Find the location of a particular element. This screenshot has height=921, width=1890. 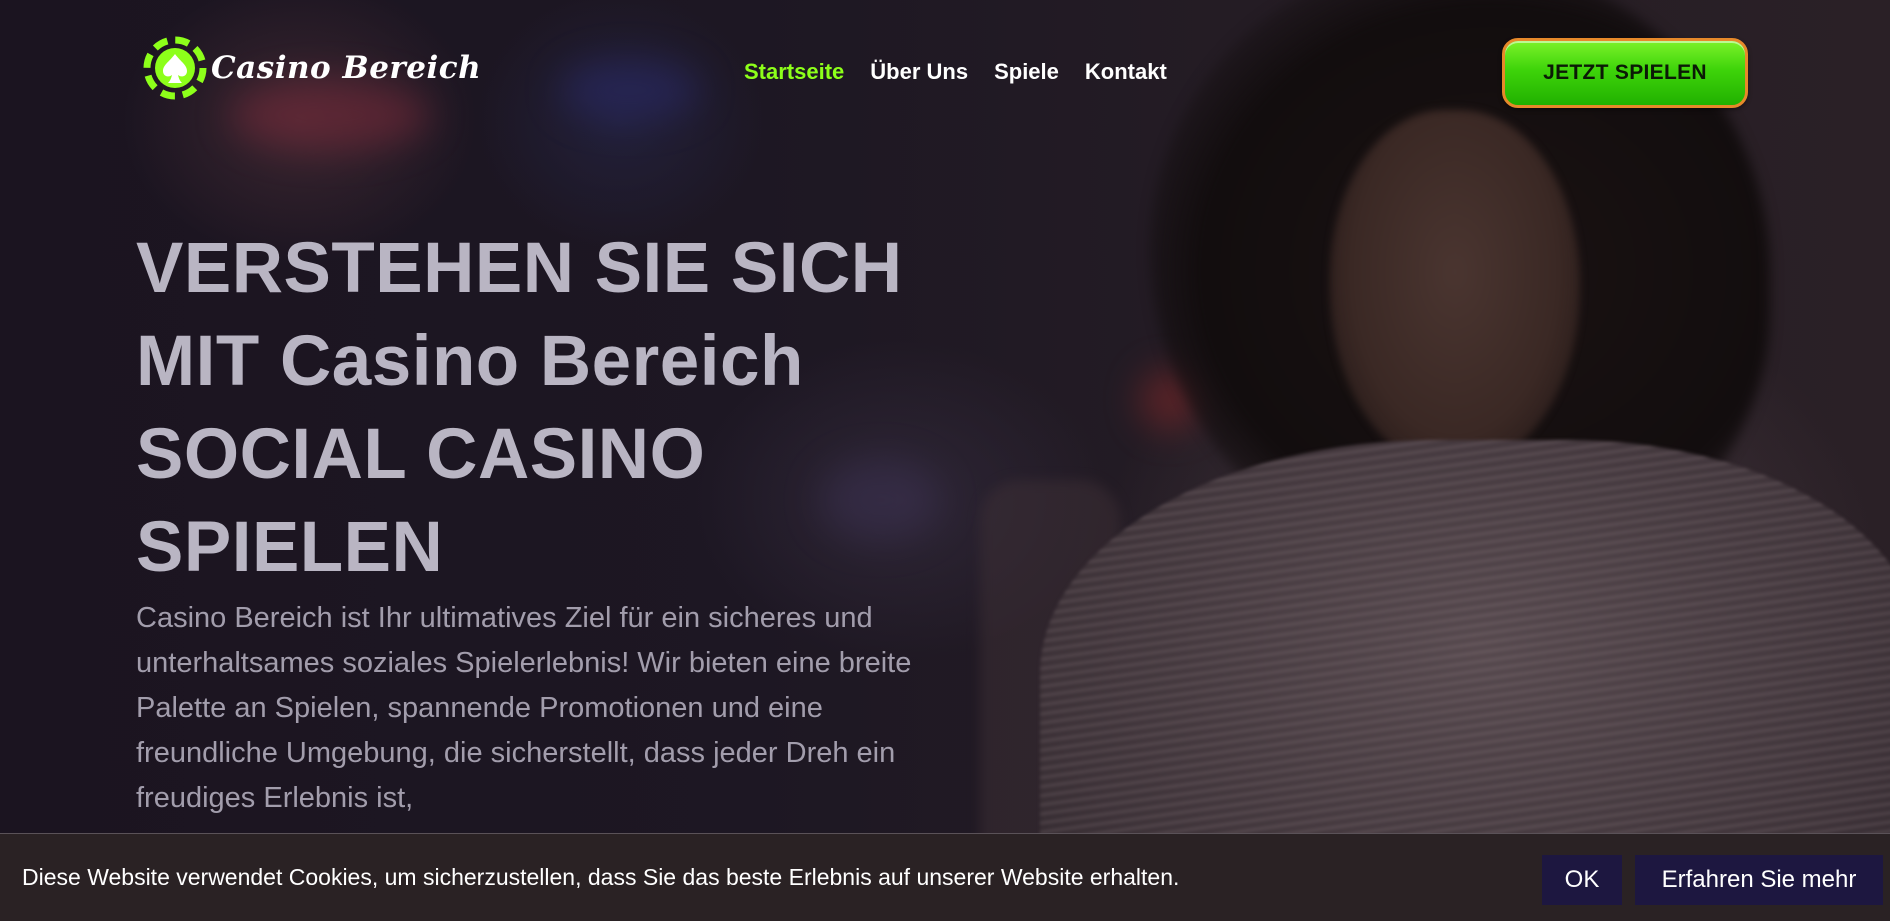

hero-title-line: VERSTEHEN SIE SICH is located at coordinates (519, 268).